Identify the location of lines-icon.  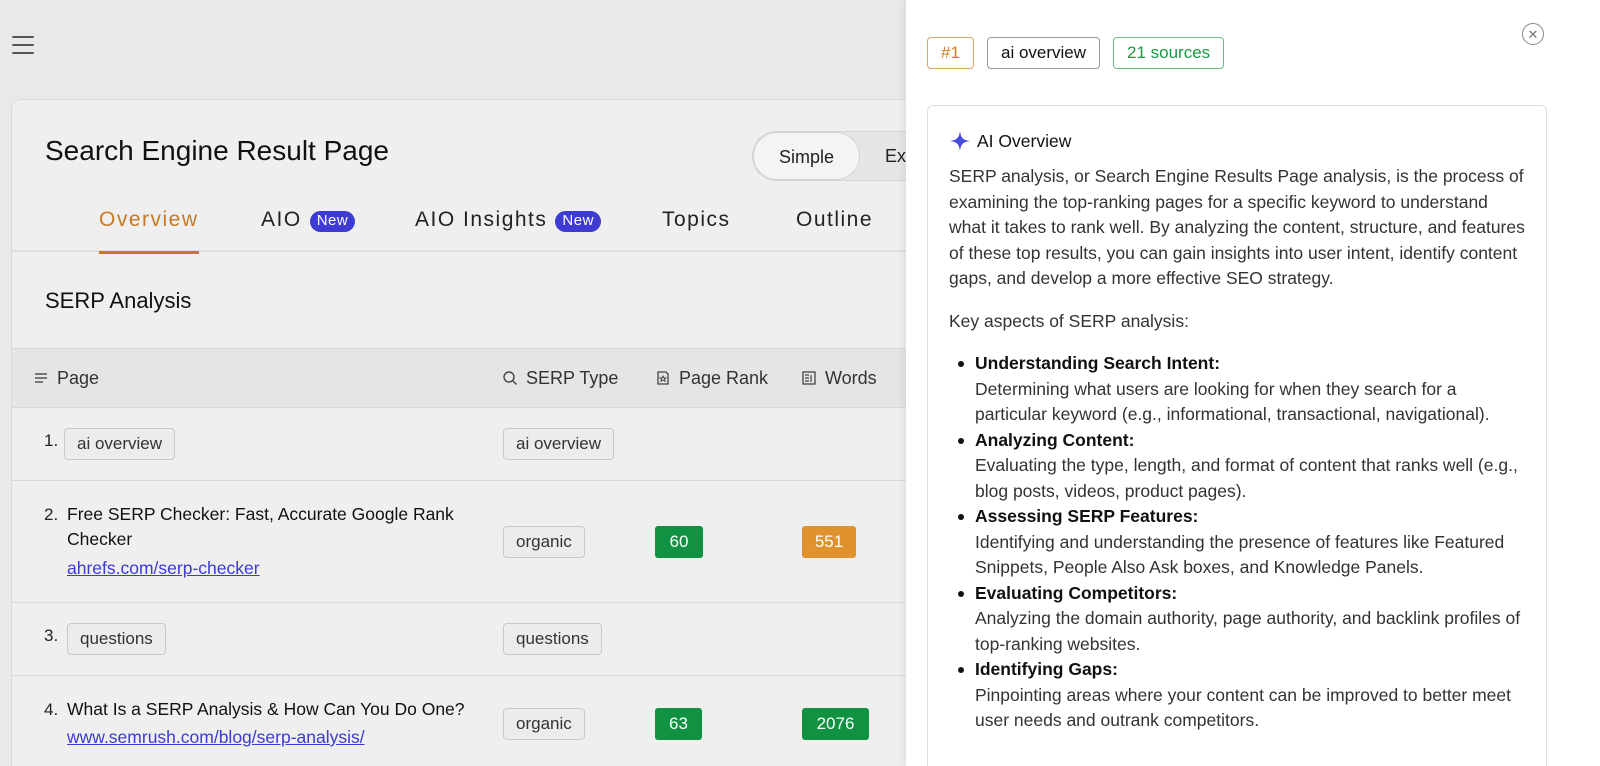
(41, 378).